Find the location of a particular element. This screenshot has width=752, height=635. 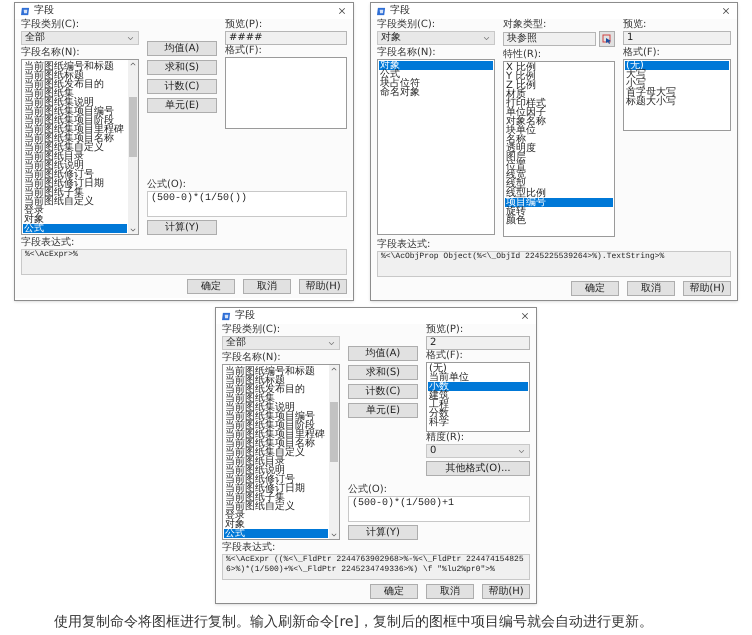

list-item: 打印样式 is located at coordinates (559, 103).